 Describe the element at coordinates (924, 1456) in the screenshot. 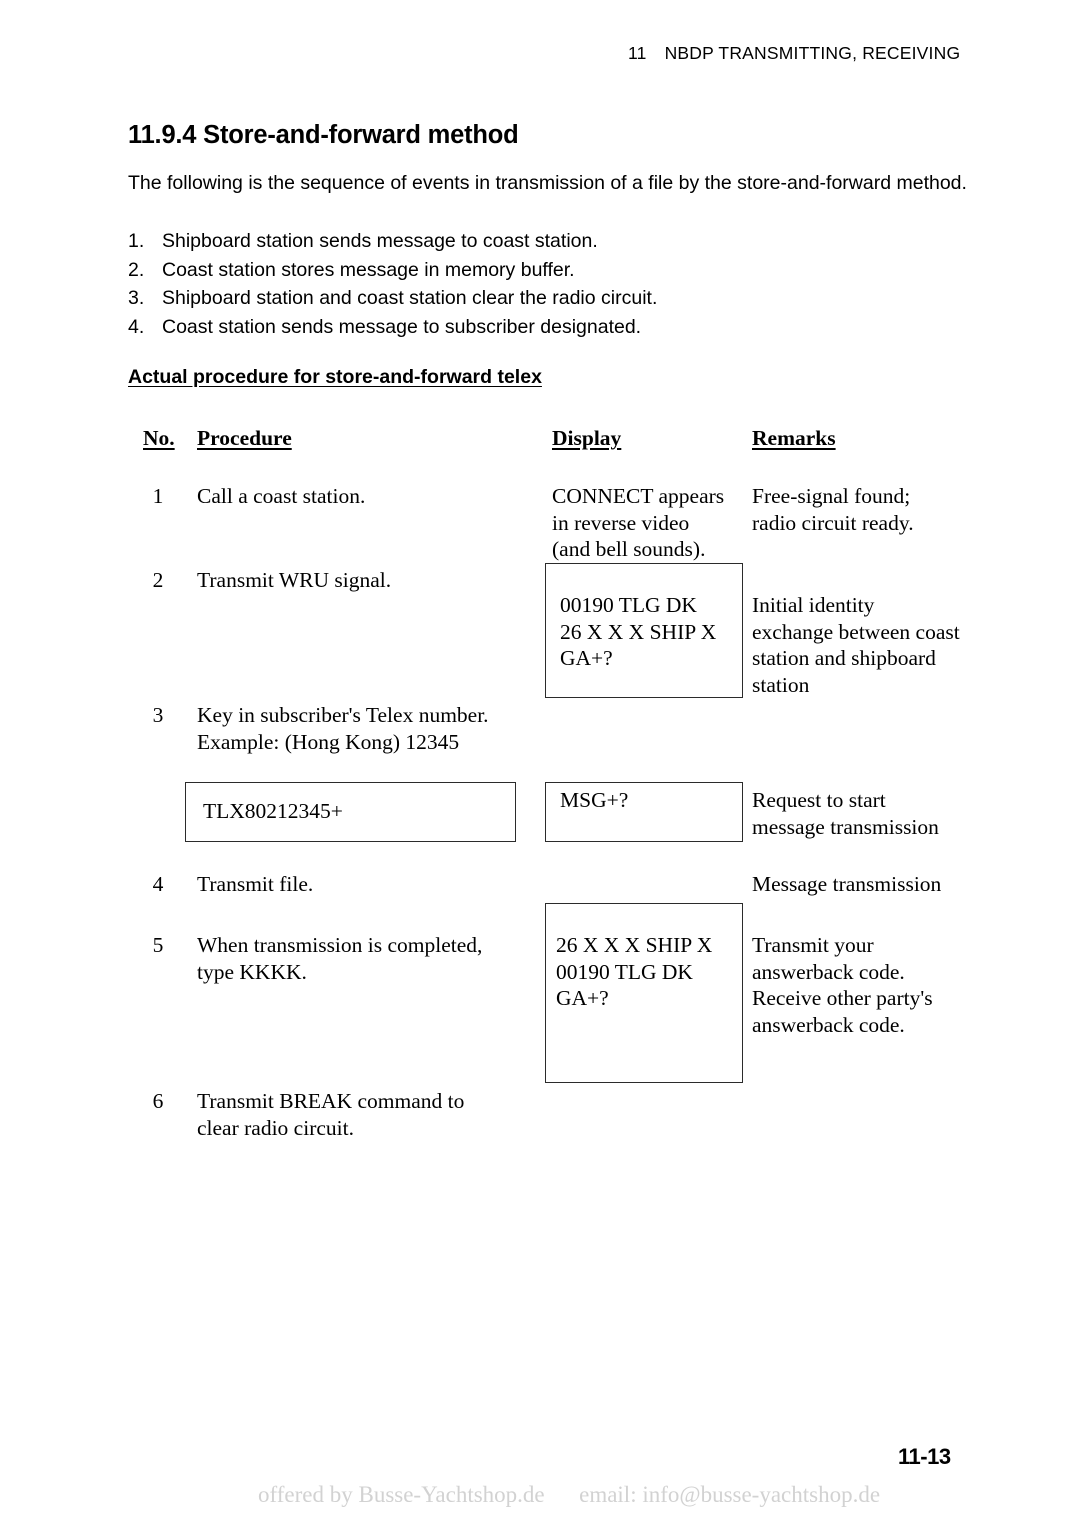

I see `page-number: 11-13` at that location.